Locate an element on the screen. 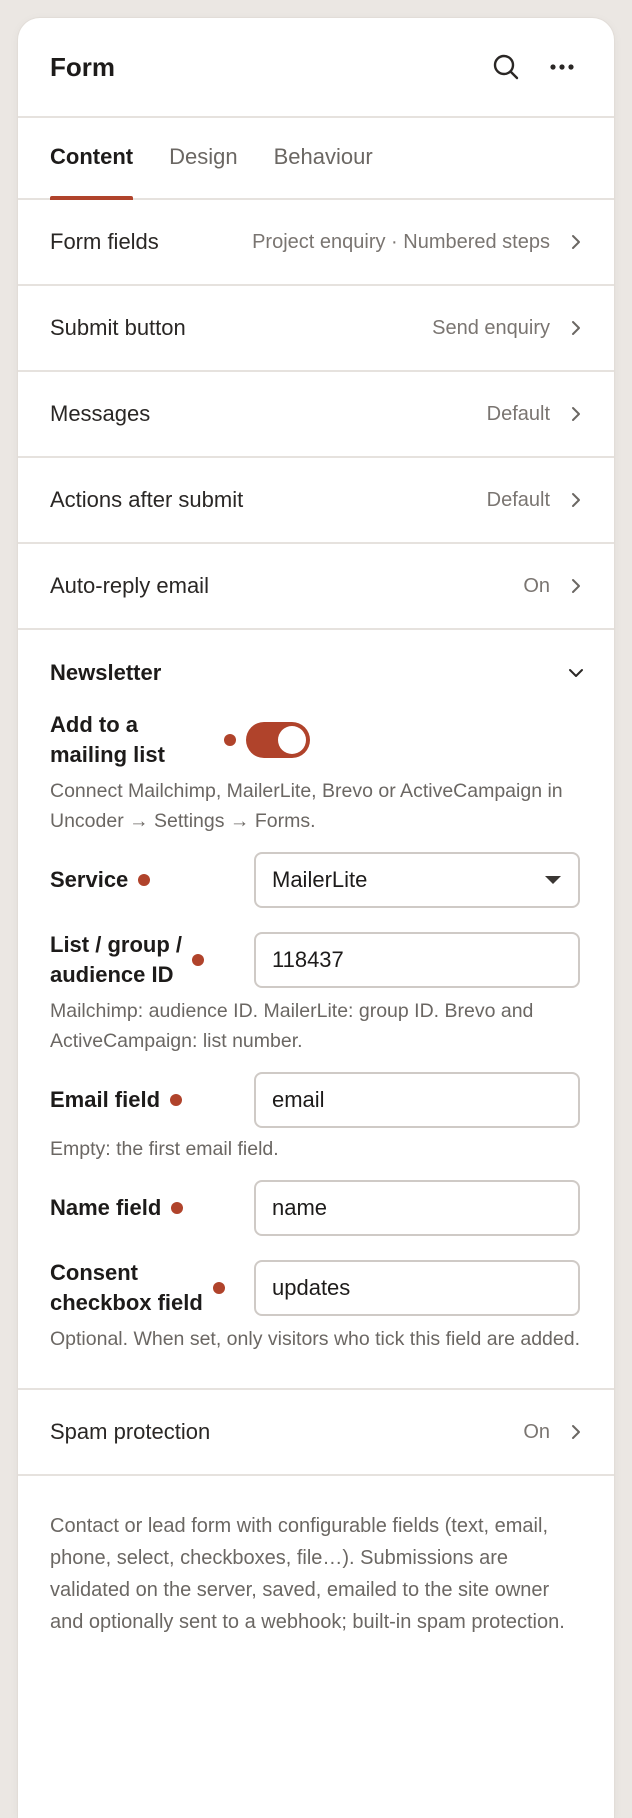 The width and height of the screenshot is (632, 1818). newsletter-section-header: Newsletter is located at coordinates (318, 673).